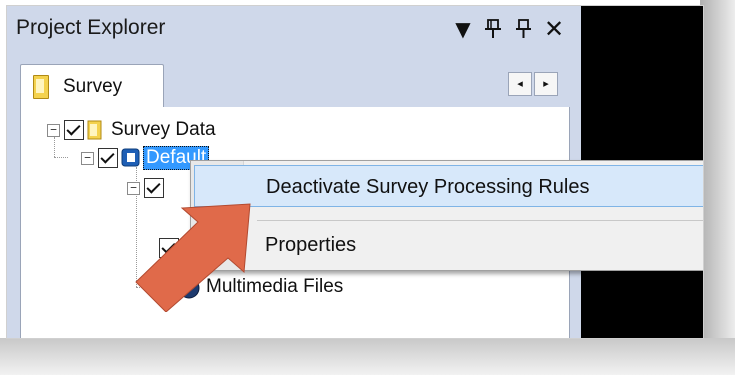 This screenshot has width=735, height=375. What do you see at coordinates (91, 27) in the screenshot?
I see `panel-title: Project Explorer` at bounding box center [91, 27].